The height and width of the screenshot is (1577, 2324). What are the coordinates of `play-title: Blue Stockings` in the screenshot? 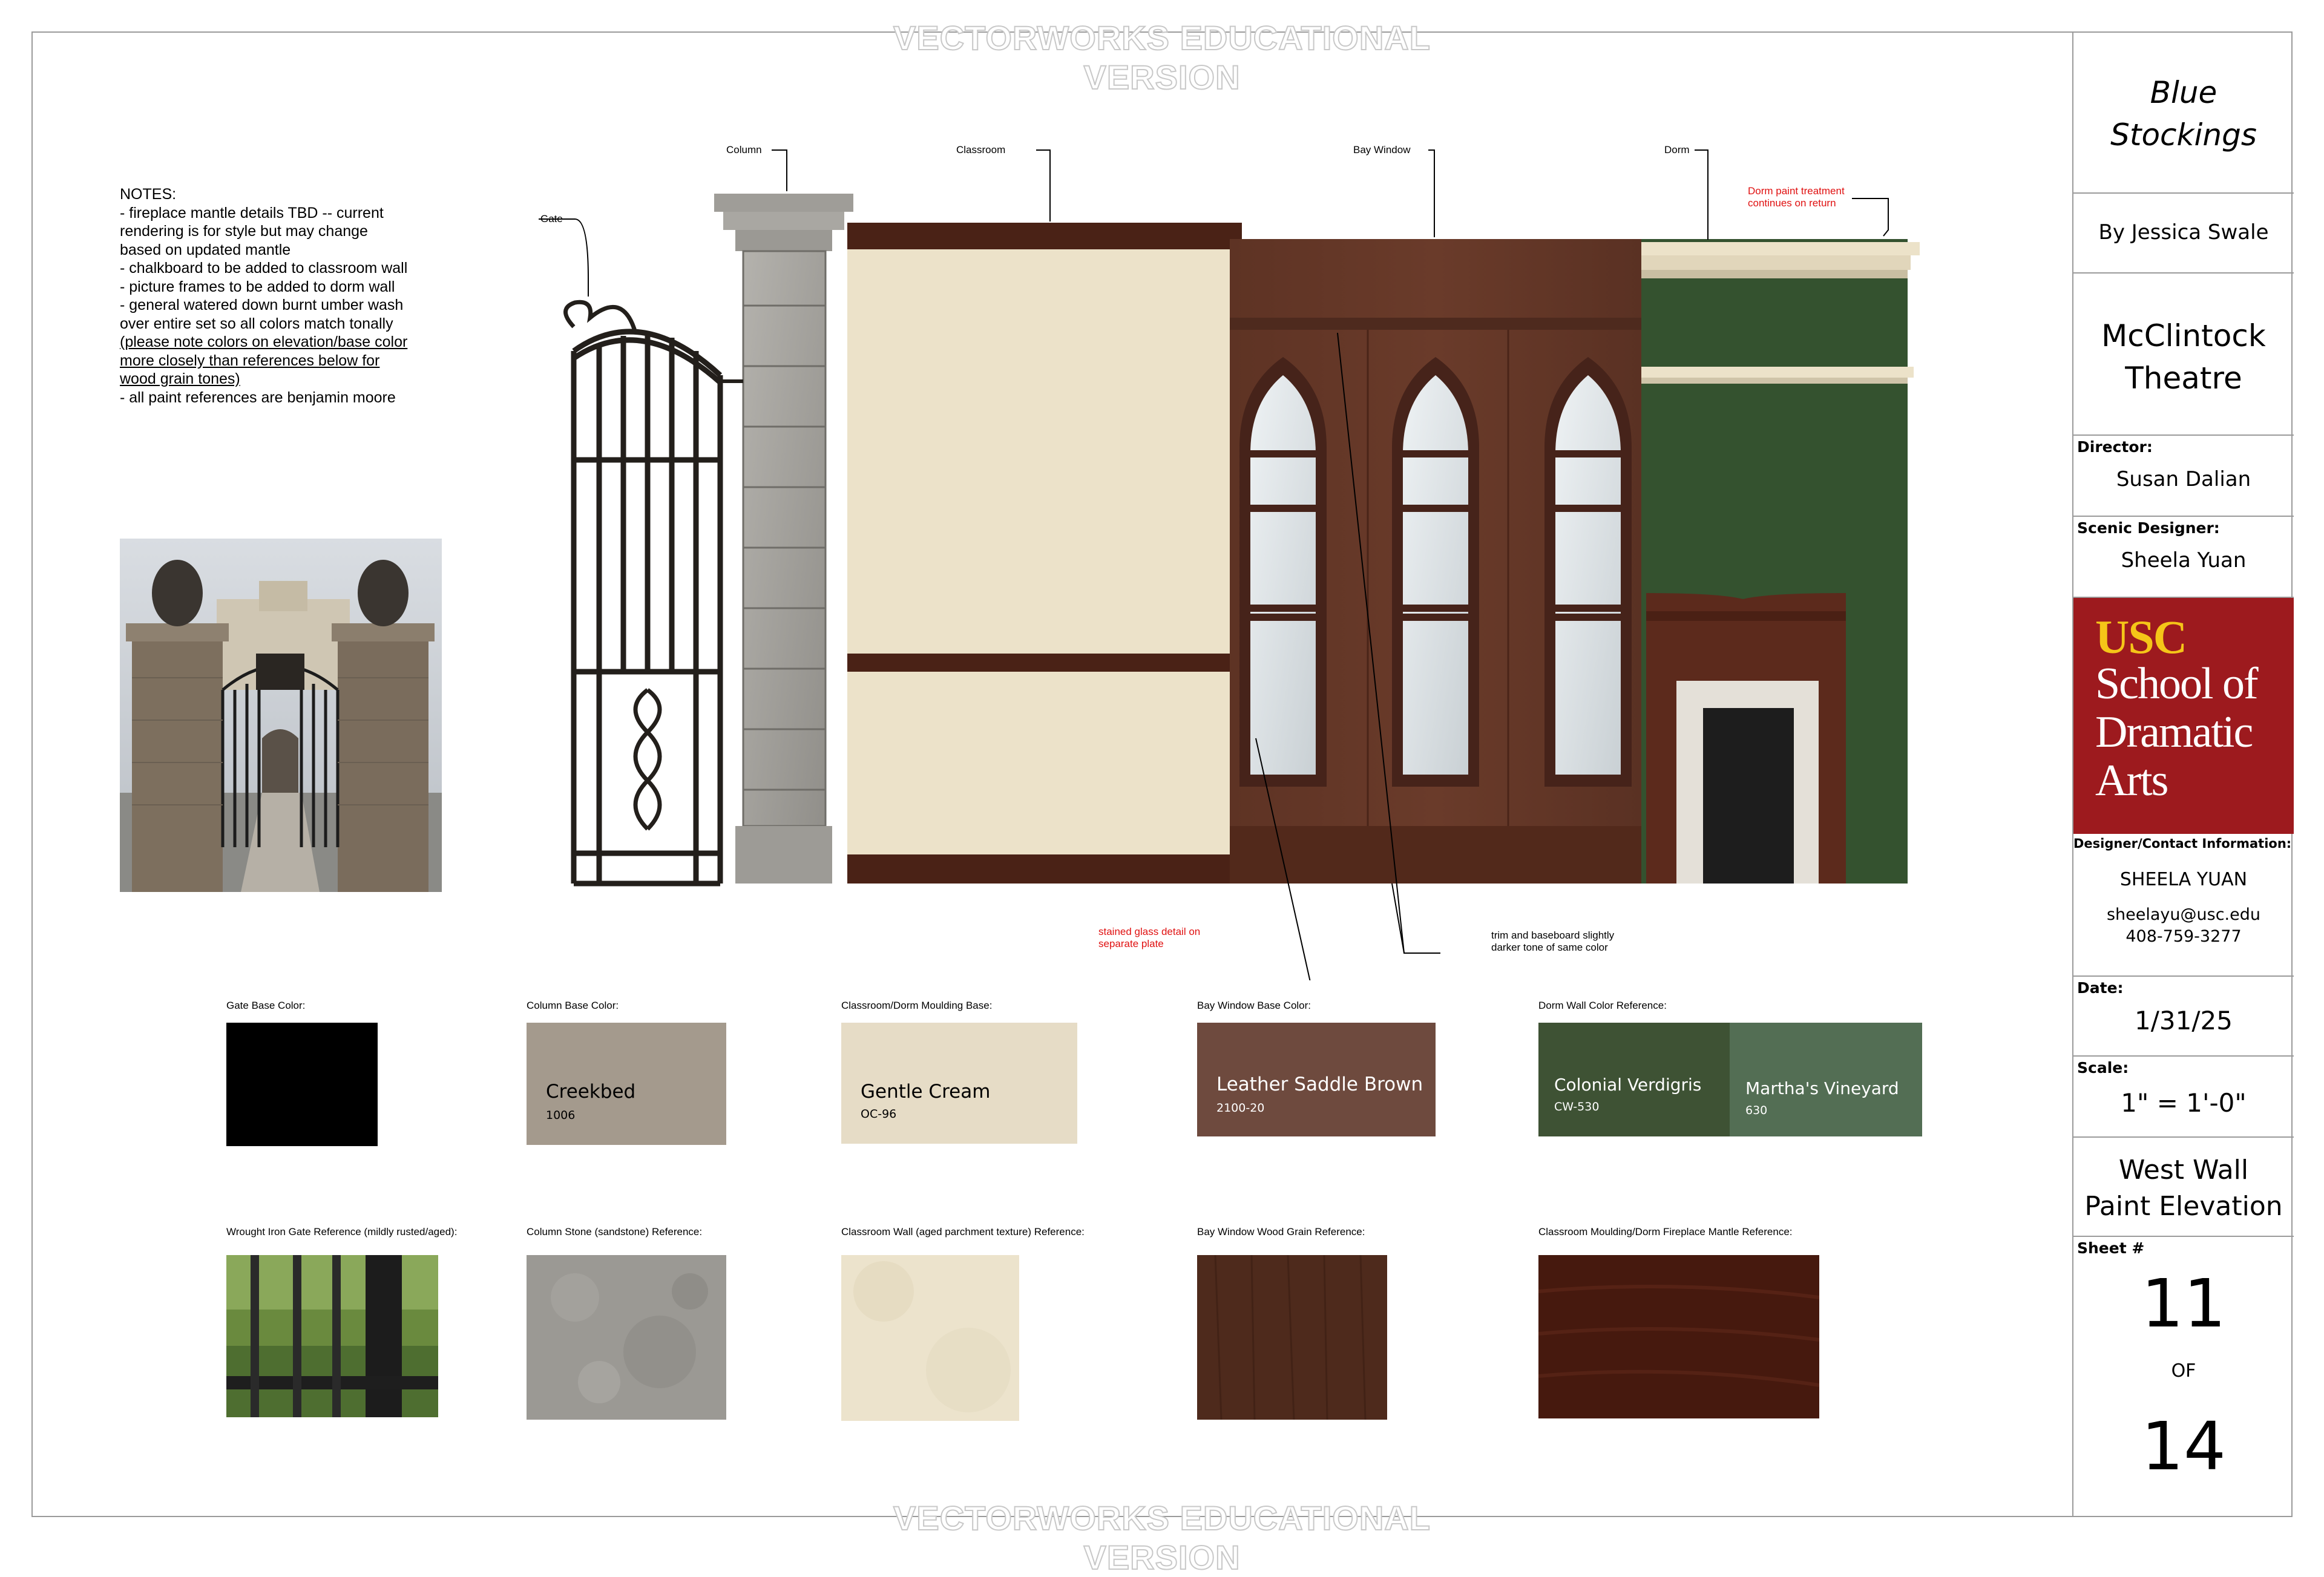 It's located at (2183, 113).